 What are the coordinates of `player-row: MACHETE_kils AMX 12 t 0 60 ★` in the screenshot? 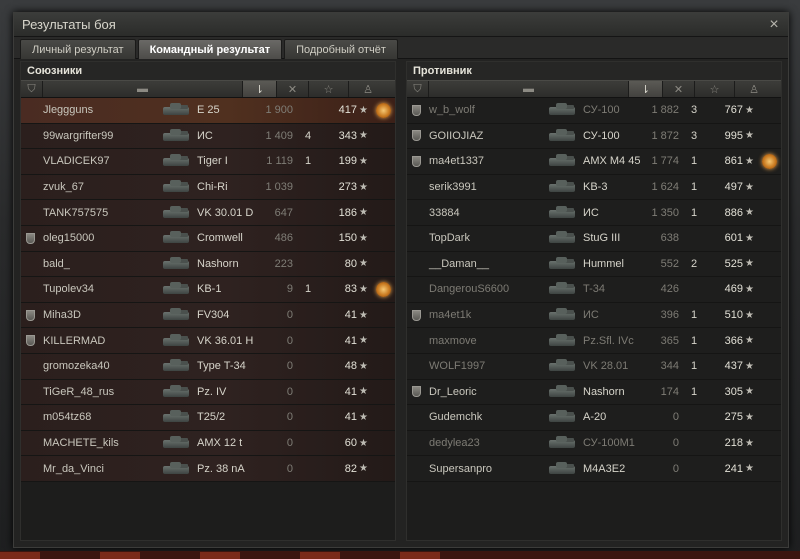 It's located at (208, 443).